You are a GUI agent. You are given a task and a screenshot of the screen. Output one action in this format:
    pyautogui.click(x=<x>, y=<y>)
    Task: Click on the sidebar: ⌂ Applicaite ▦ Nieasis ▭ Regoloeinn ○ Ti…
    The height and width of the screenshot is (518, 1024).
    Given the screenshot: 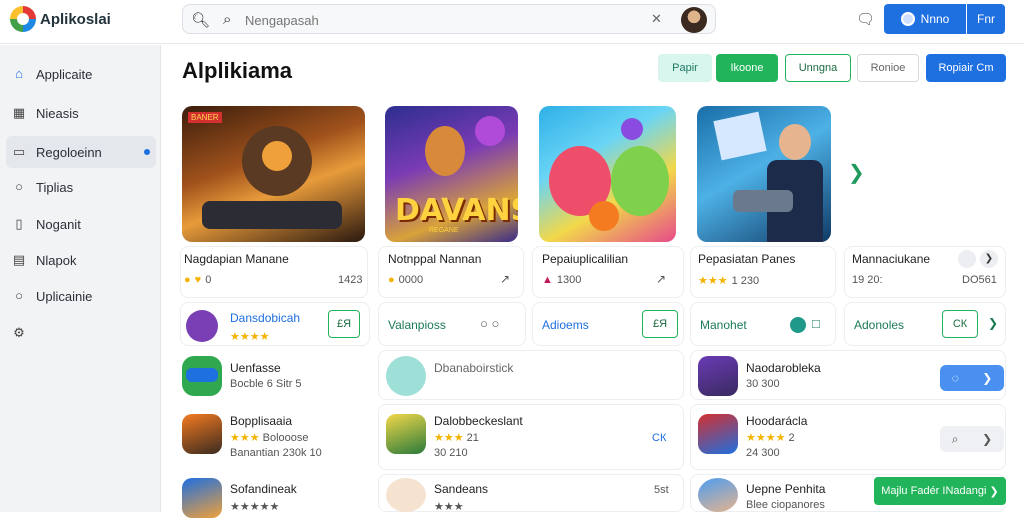 What is the action you would take?
    pyautogui.click(x=80, y=278)
    